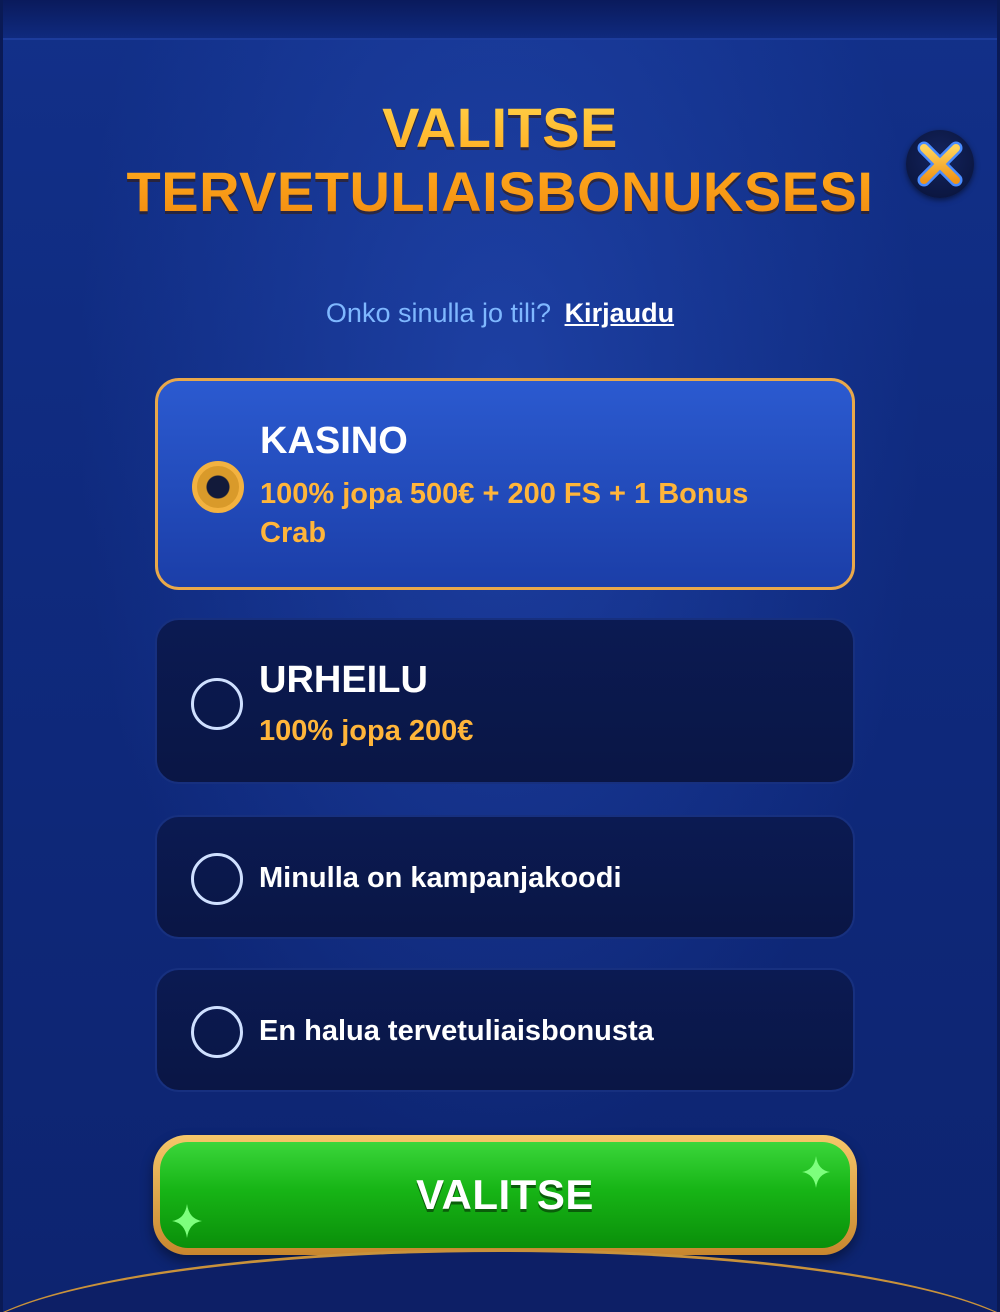 Image resolution: width=1000 pixels, height=1312 pixels. Describe the element at coordinates (500, 1272) in the screenshot. I see `modal-bottom-edge` at that location.